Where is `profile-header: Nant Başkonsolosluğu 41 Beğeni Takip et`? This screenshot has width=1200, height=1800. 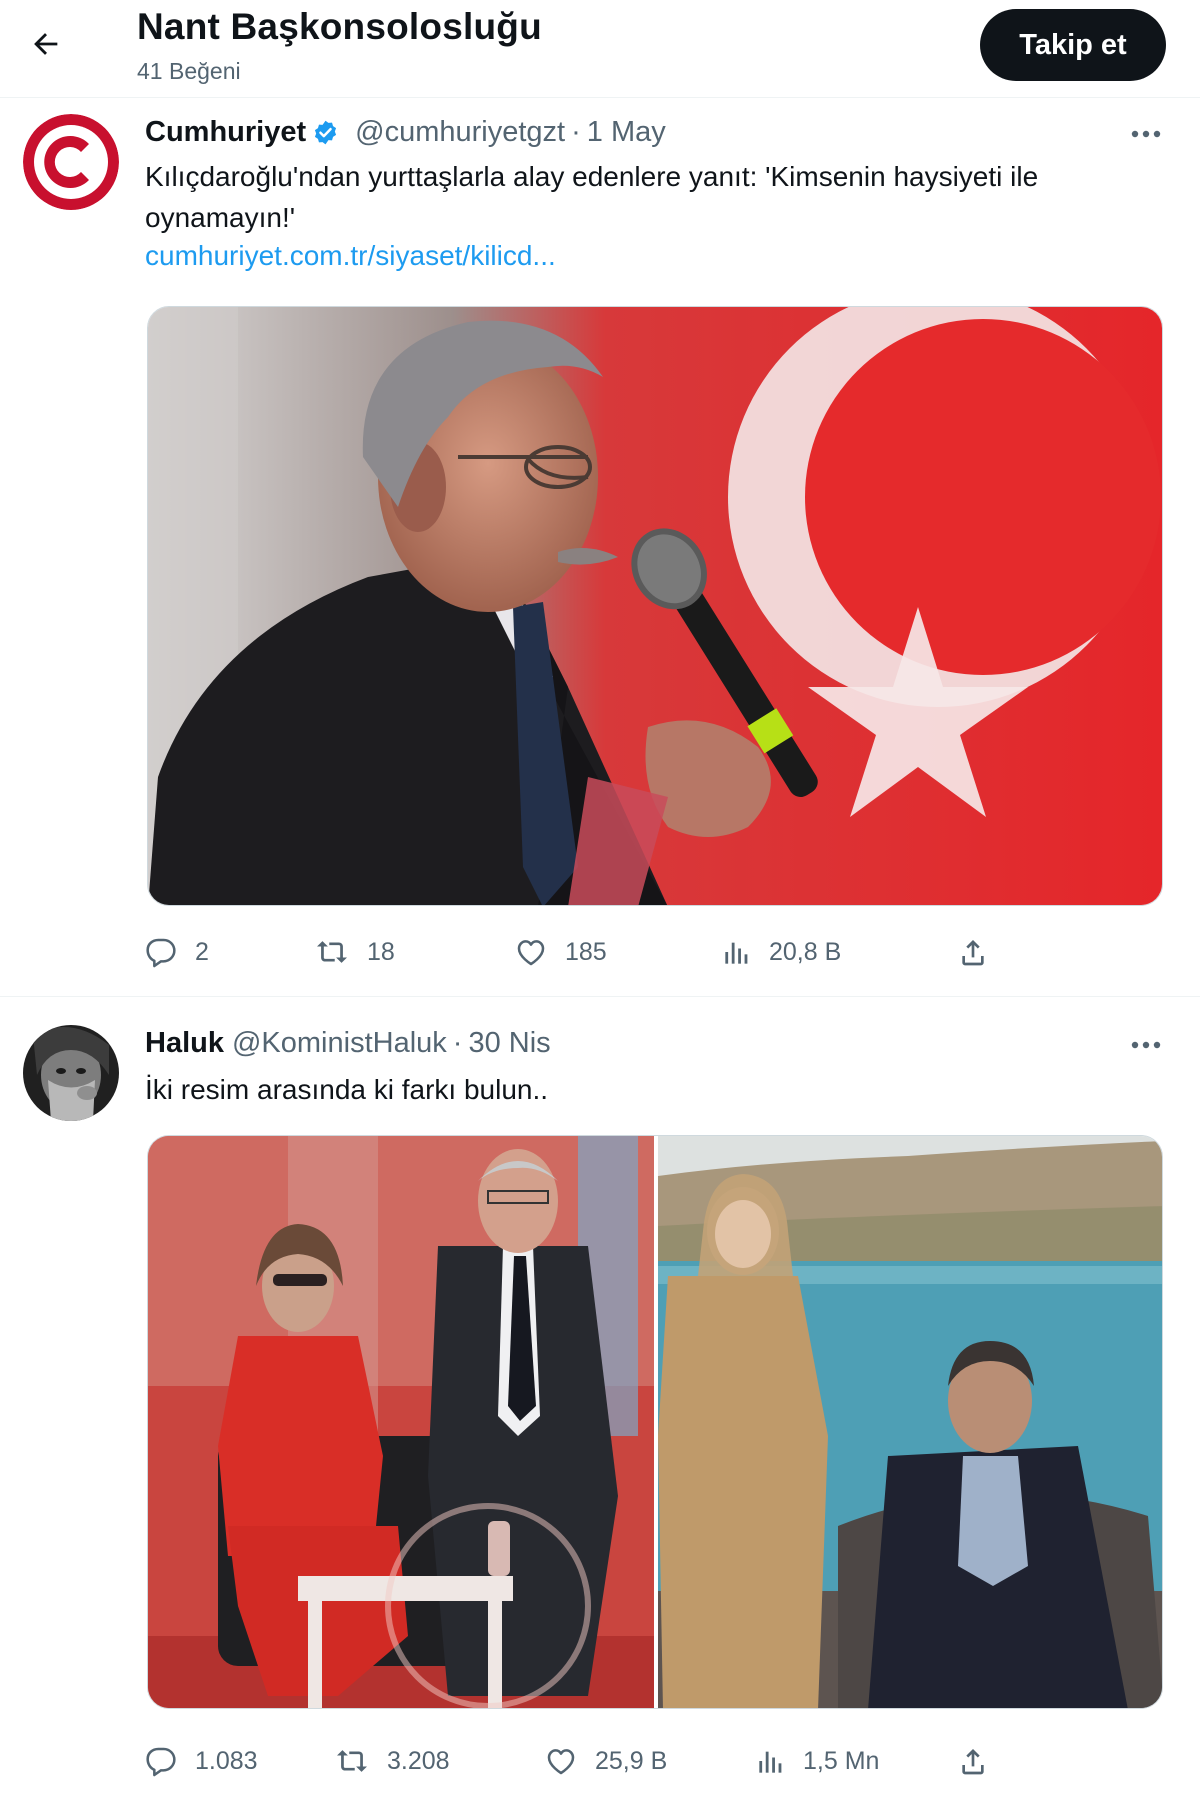
profile-header: Nant Başkonsolosluğu 41 Beğeni Takip et is located at coordinates (600, 49).